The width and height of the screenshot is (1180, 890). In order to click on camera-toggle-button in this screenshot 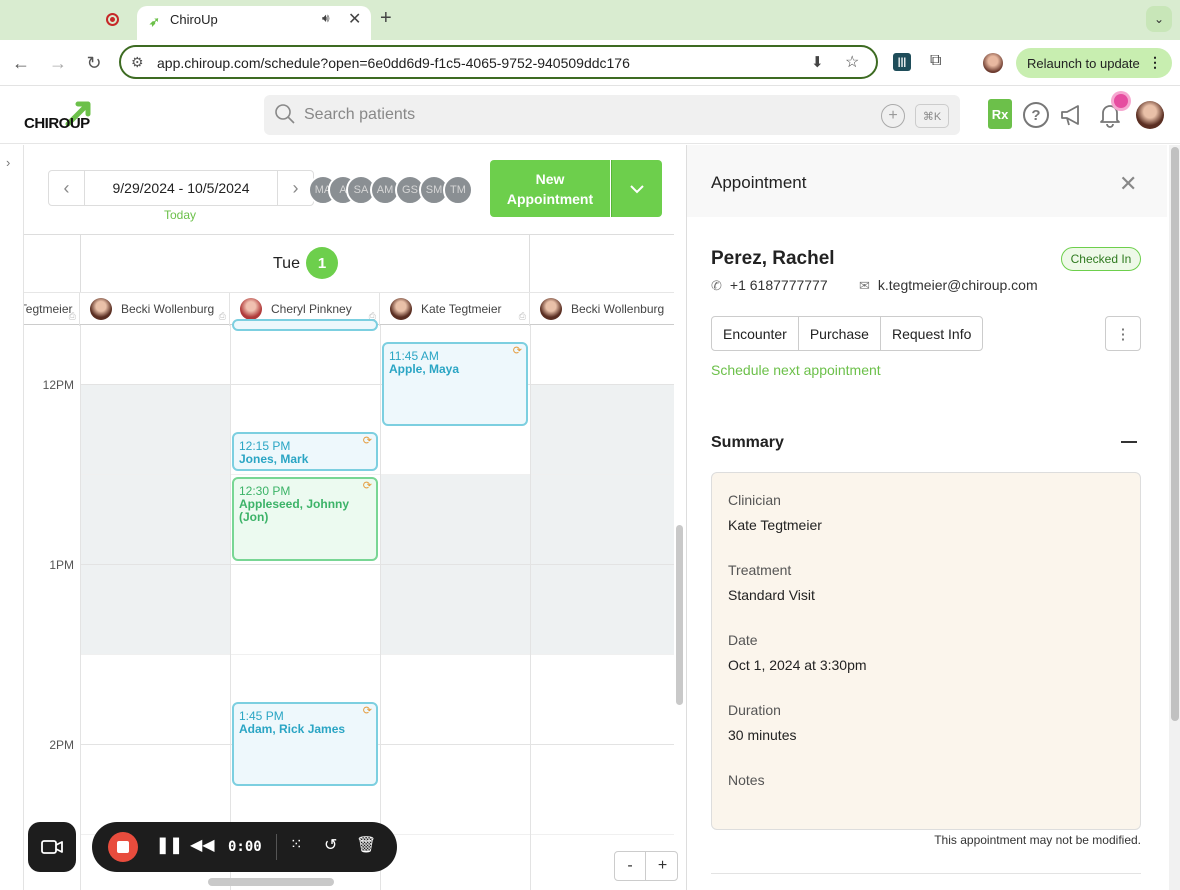, I will do `click(52, 847)`.